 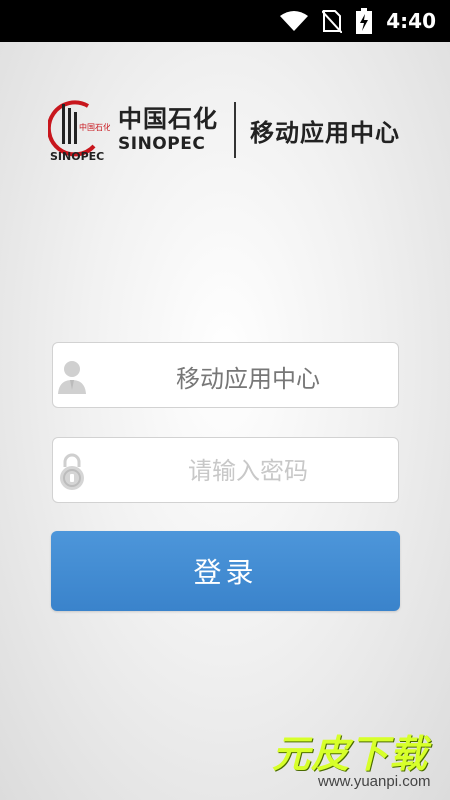 I want to click on svg-text: 中国石化, so click(x=94, y=127).